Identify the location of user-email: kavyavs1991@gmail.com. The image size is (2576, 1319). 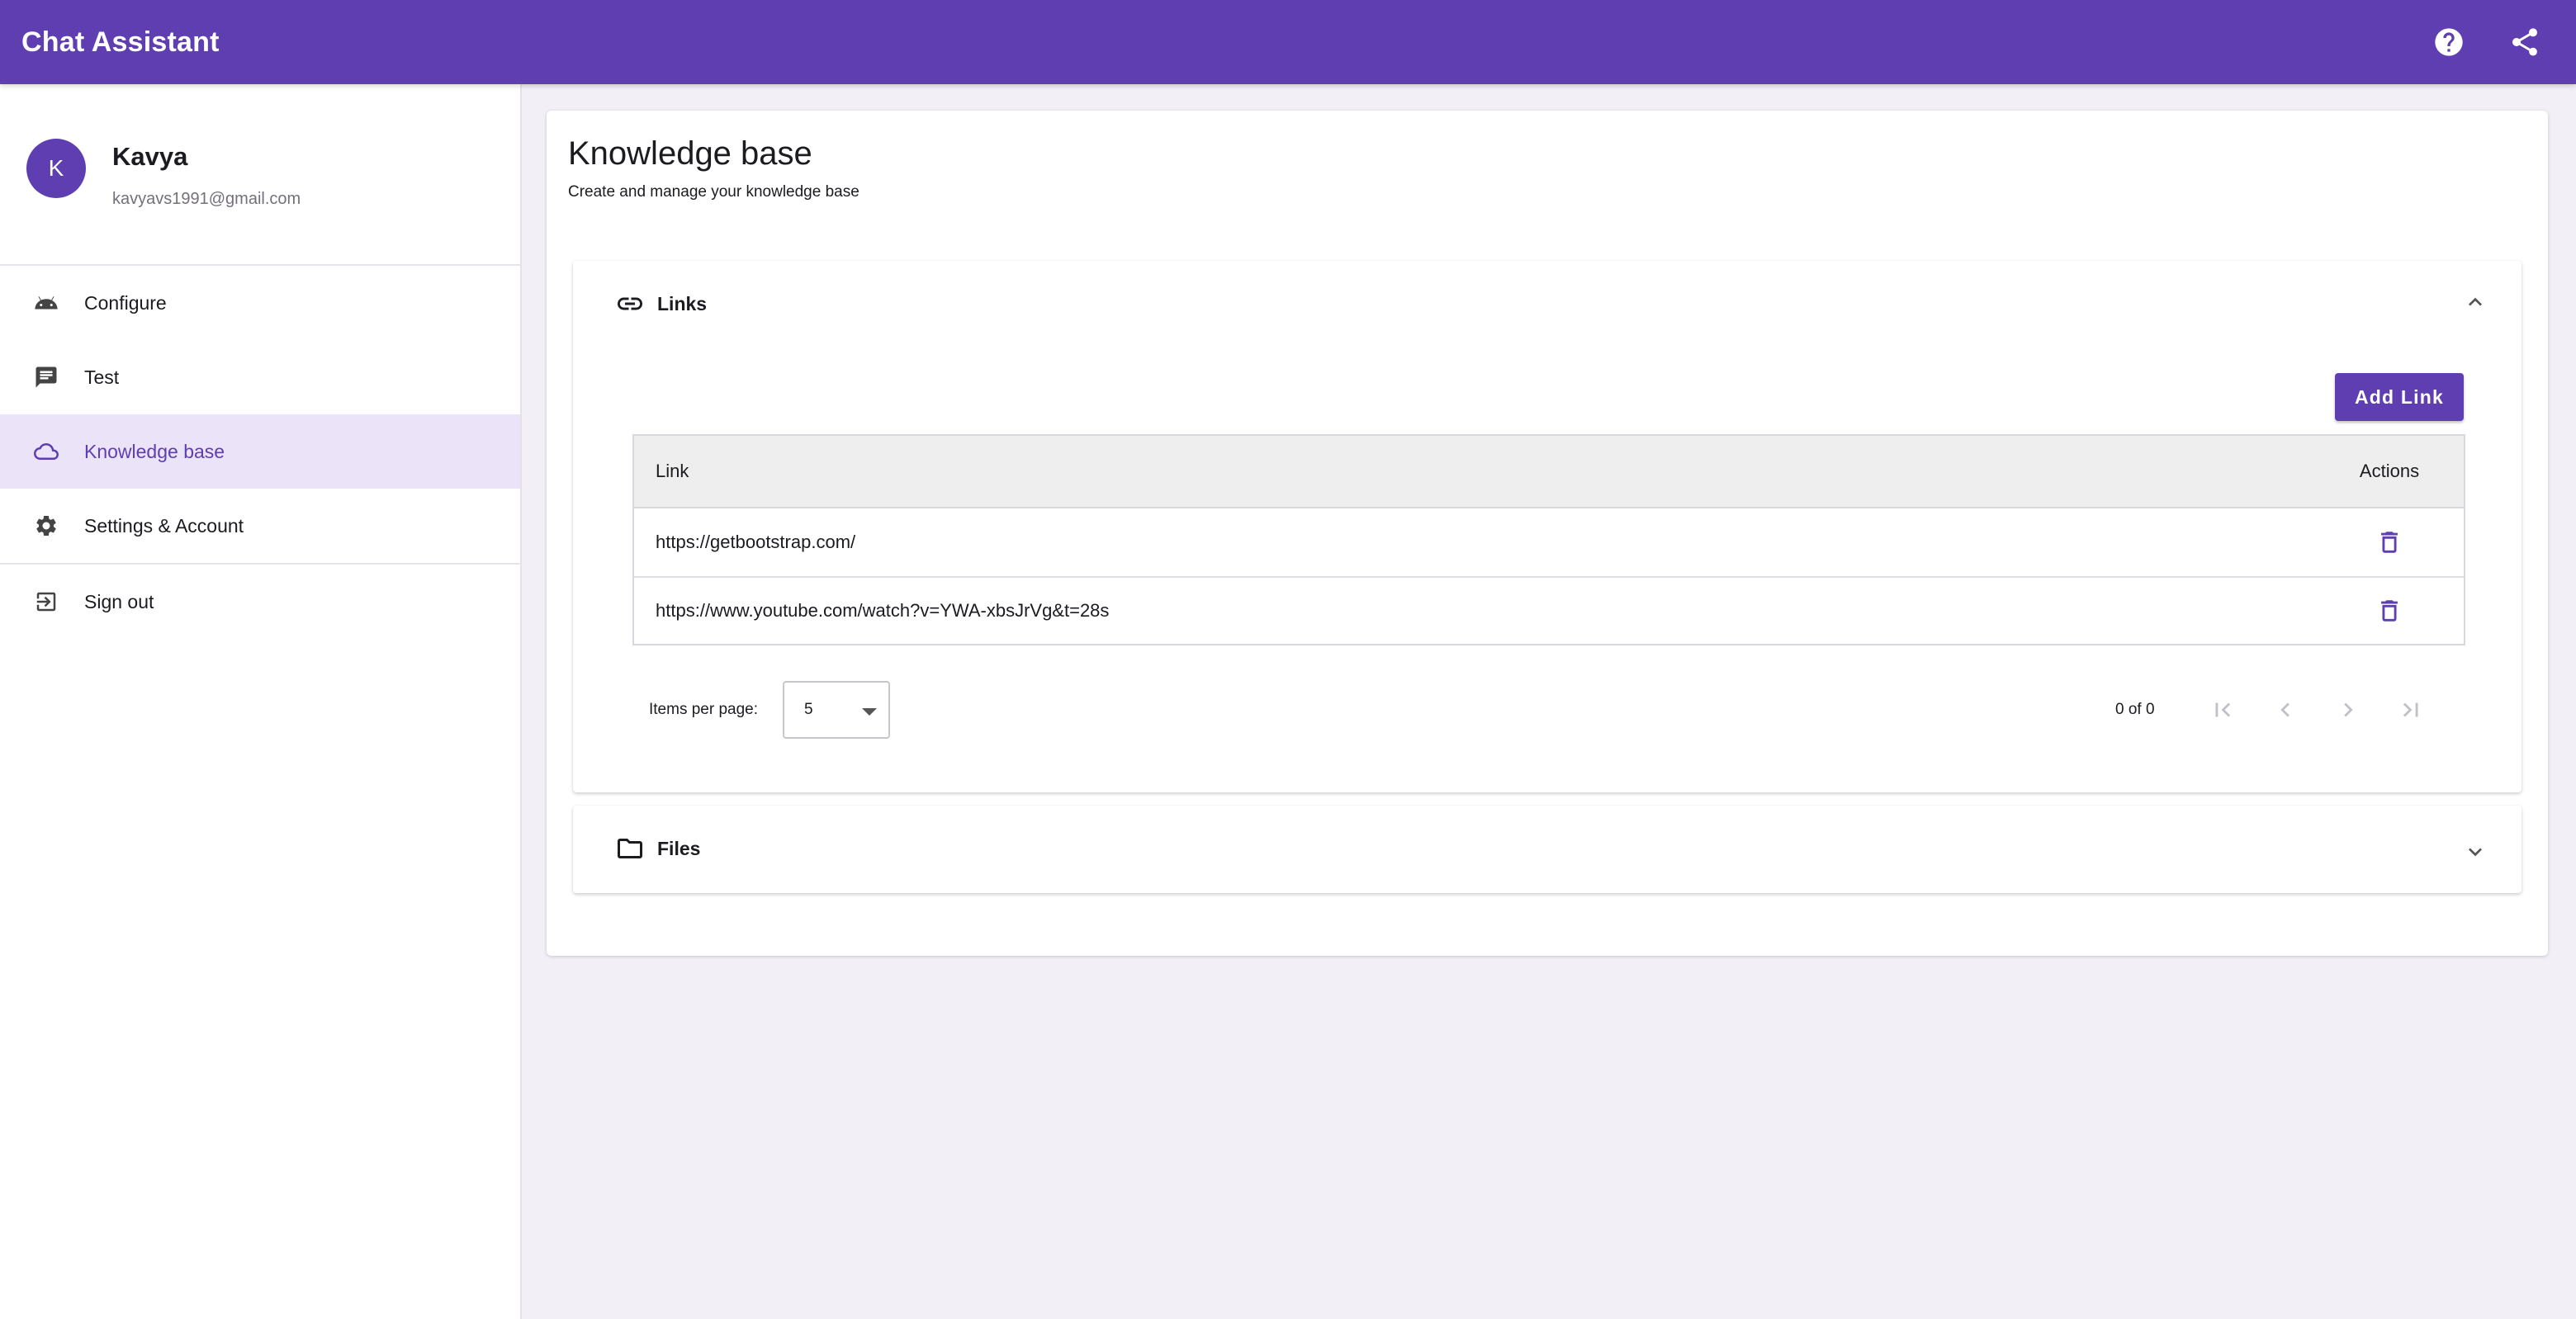
(206, 199).